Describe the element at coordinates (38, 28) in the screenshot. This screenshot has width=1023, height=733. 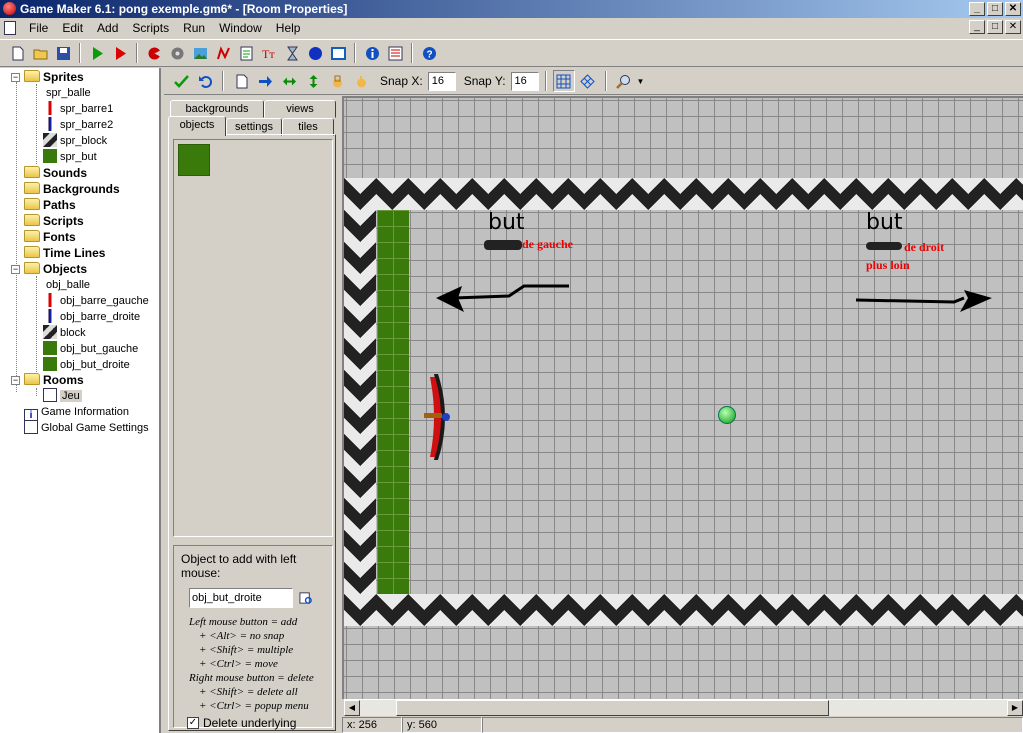
I see `menu-file: File` at that location.